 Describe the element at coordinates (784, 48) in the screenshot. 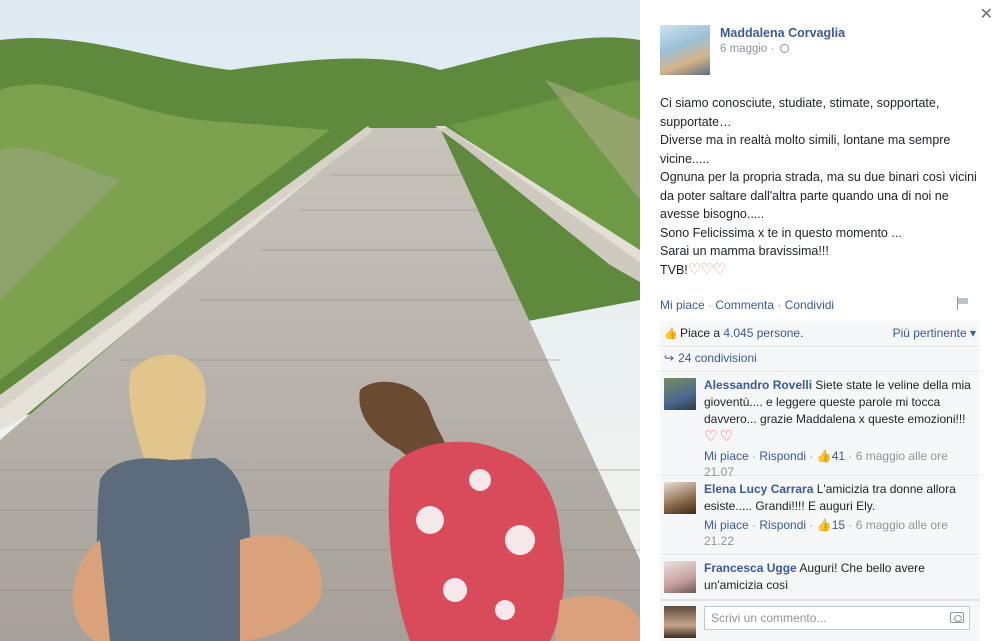

I see `globe-icon` at that location.